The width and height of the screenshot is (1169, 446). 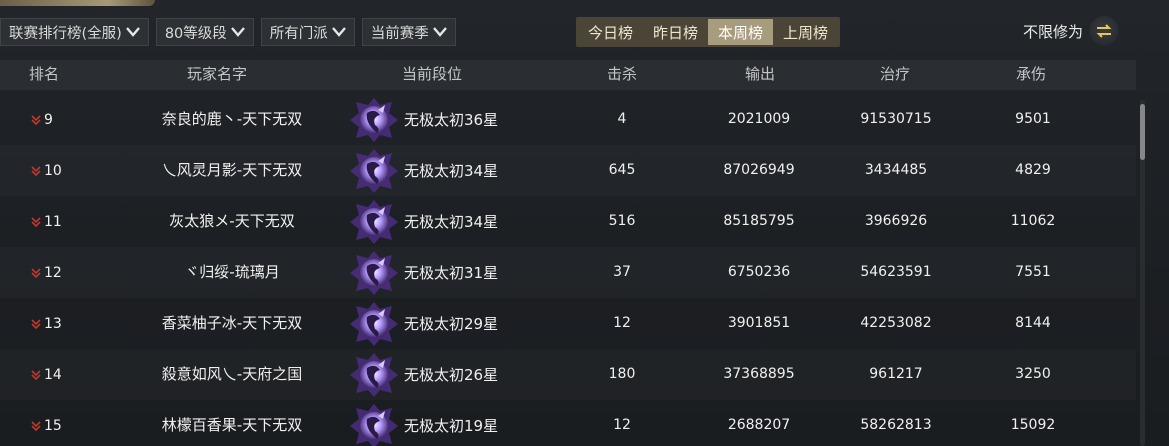 I want to click on tier-label: 无极太初31星, so click(x=451, y=273).